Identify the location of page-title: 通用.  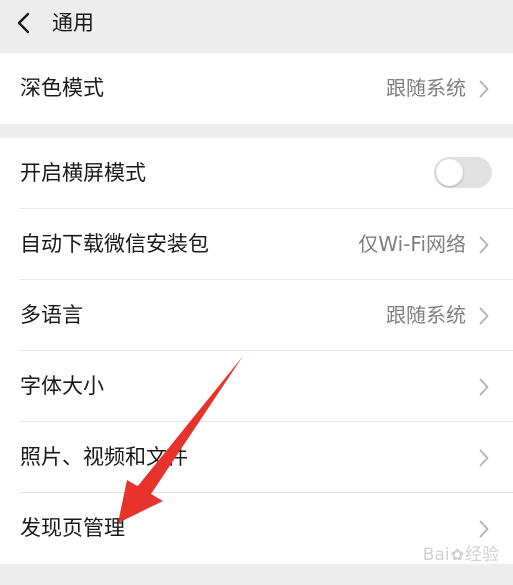
(73, 23).